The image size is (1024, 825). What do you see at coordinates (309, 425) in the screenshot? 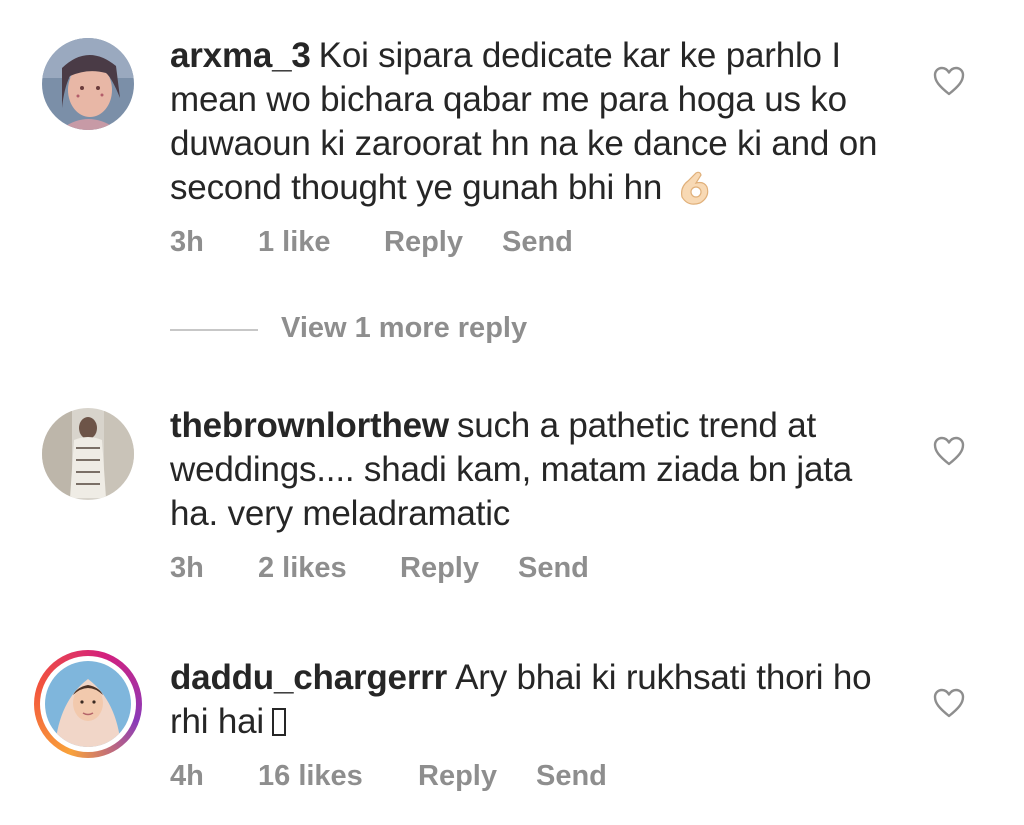
I see `username: thebrownlorthew` at bounding box center [309, 425].